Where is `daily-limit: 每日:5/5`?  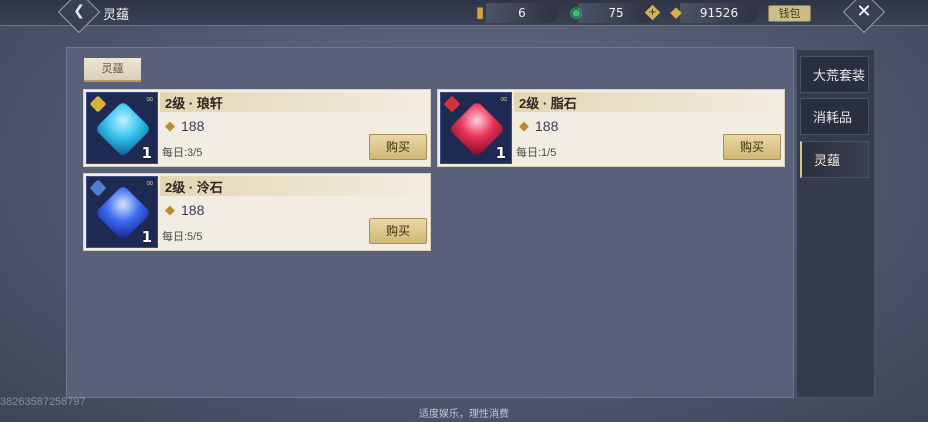
daily-limit: 每日:5/5 is located at coordinates (182, 237).